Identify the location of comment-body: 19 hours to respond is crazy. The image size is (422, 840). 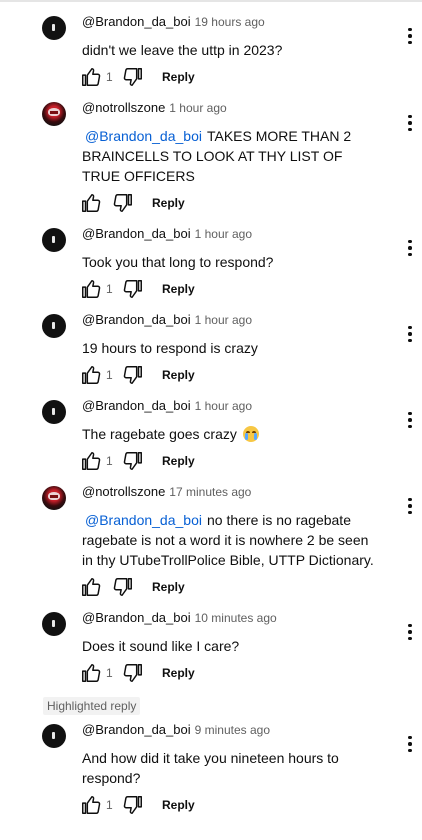
(170, 348).